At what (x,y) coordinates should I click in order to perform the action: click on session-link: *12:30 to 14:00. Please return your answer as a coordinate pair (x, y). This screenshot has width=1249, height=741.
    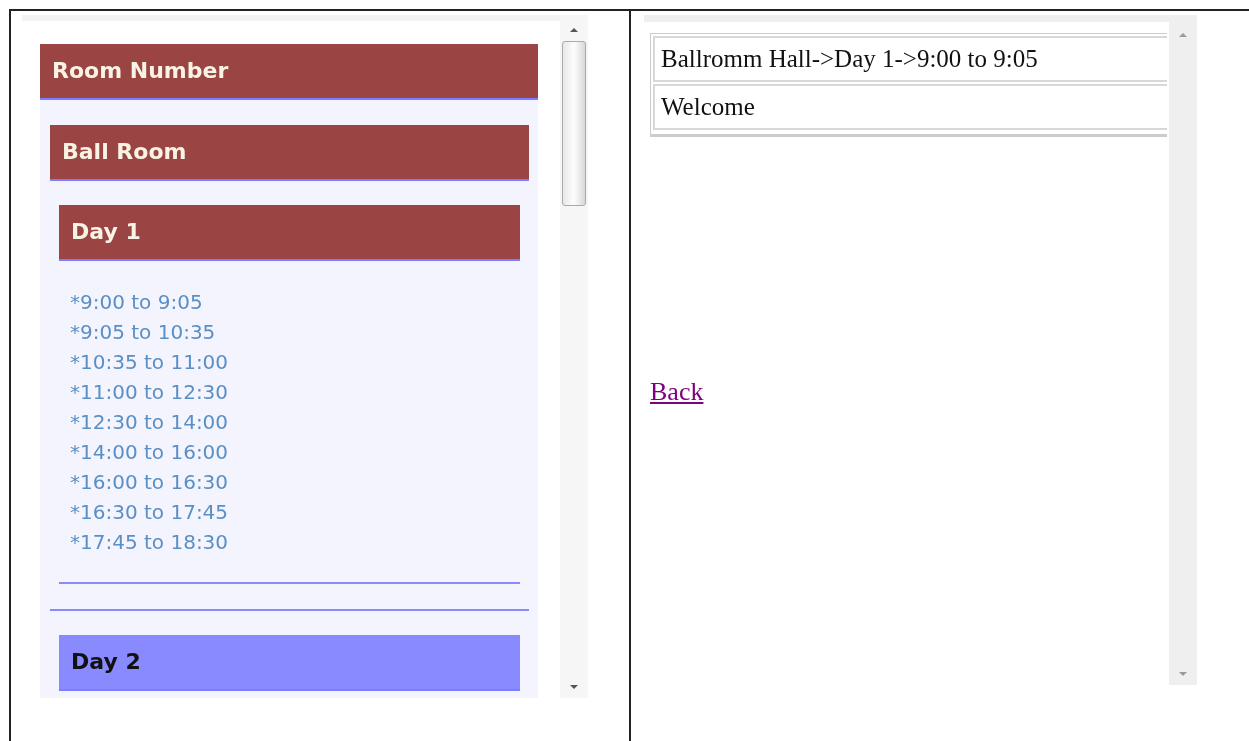
    Looking at the image, I should click on (149, 422).